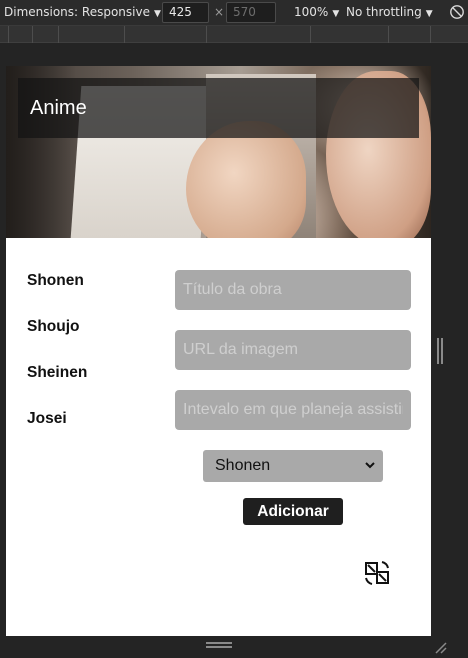  I want to click on viewport-width-resize-handle, so click(441, 351).